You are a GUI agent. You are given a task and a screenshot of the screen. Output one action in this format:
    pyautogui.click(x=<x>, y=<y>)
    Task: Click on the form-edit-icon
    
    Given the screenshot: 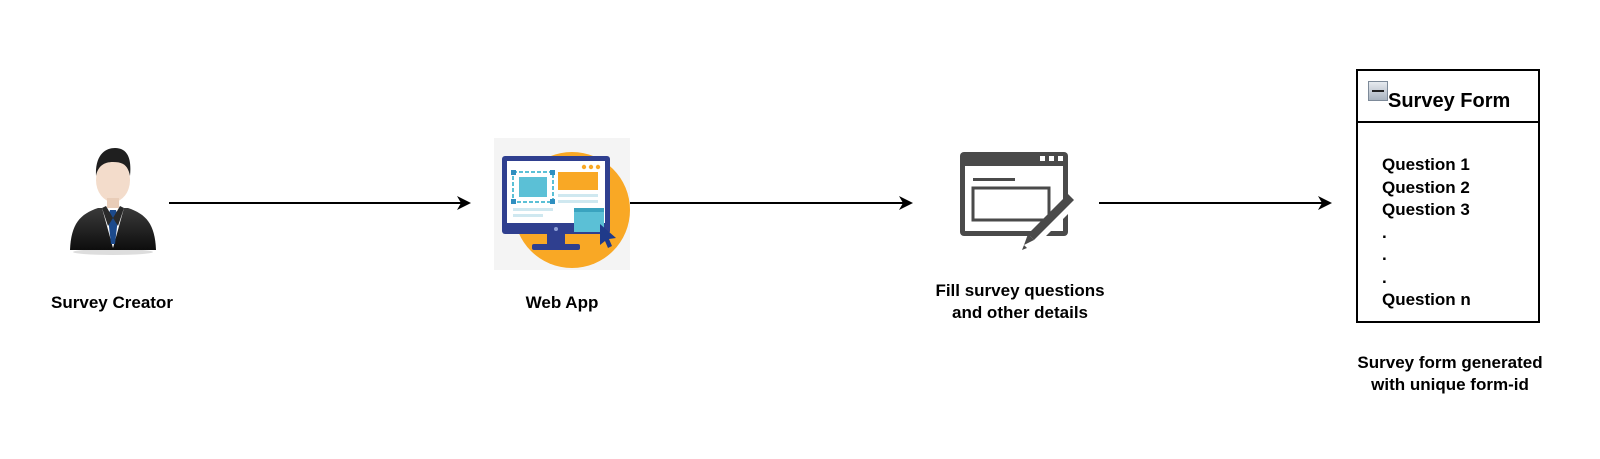 What is the action you would take?
    pyautogui.click(x=1019, y=202)
    